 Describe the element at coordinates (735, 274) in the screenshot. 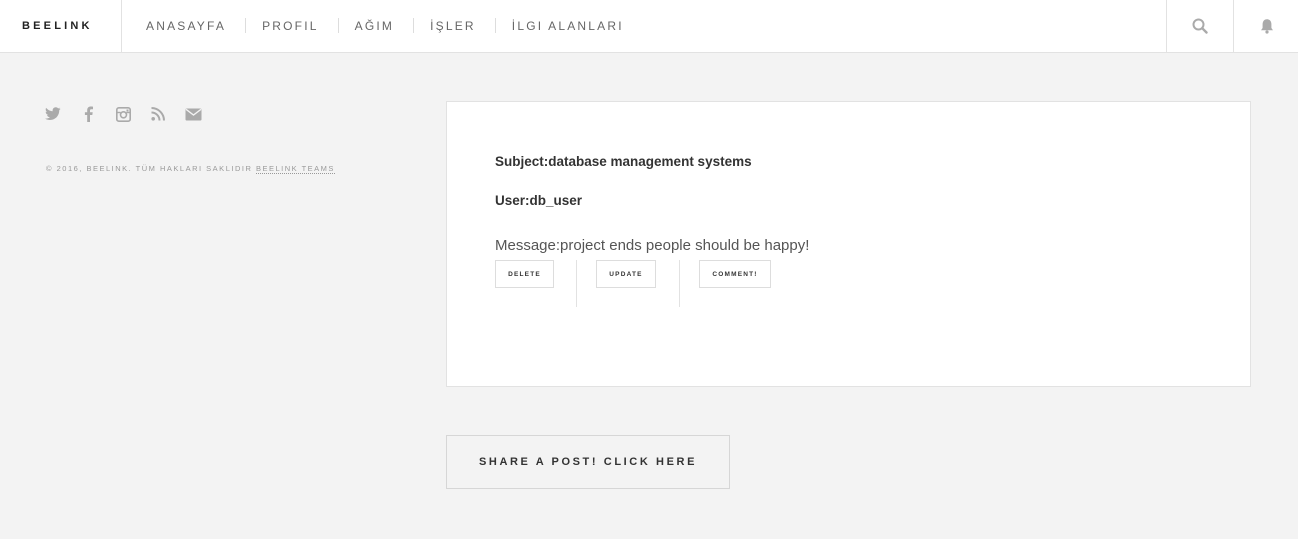

I see `comment-button: COMMENT!` at that location.